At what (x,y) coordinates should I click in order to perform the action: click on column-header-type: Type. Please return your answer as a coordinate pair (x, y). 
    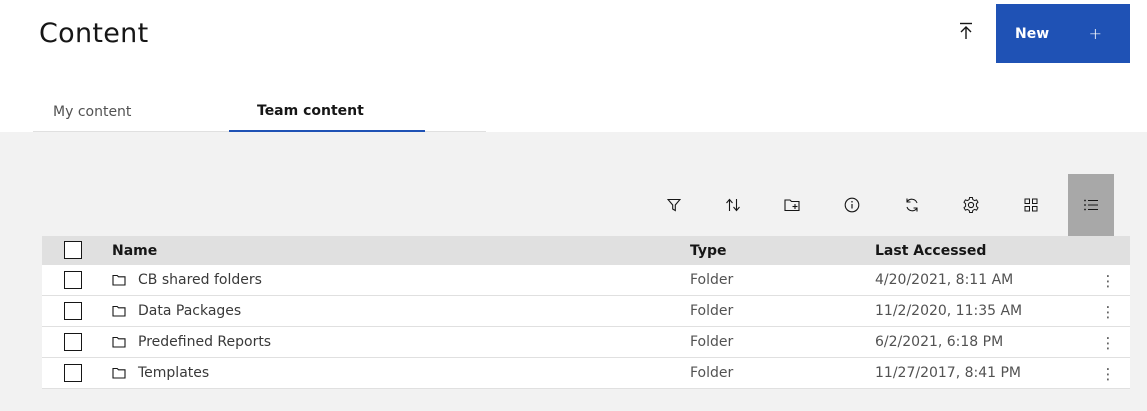
    Looking at the image, I should click on (708, 251).